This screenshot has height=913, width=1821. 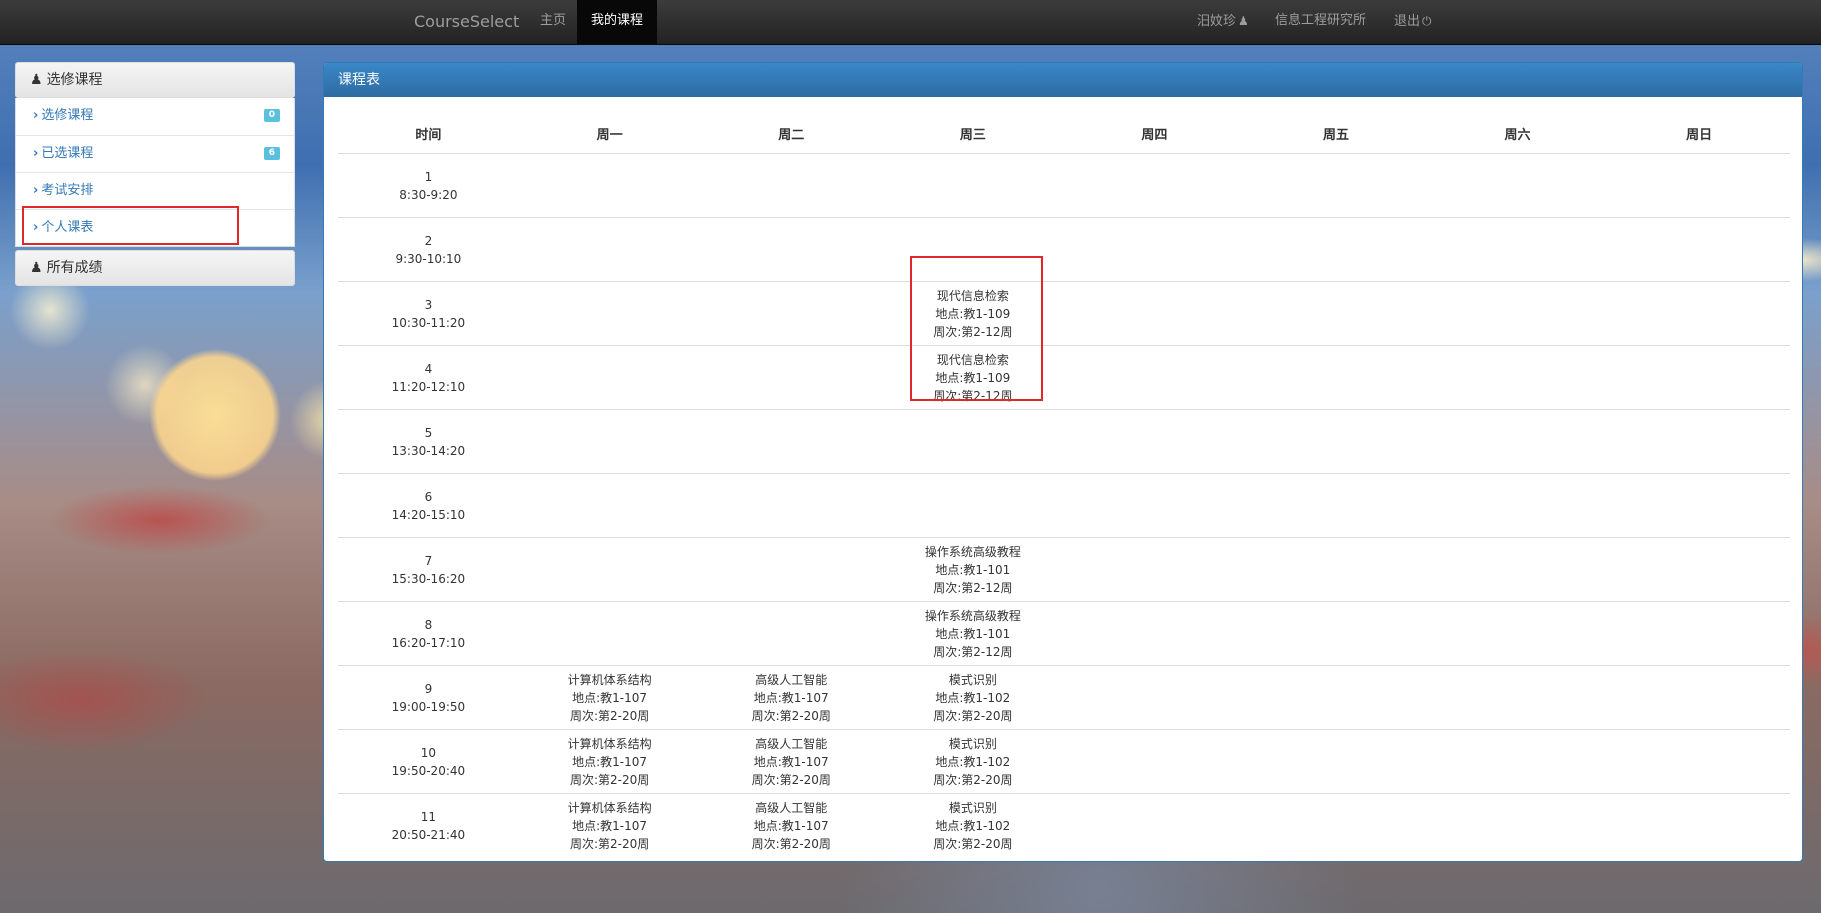 I want to click on nav-user: 汨妏珍 ♟, so click(x=1223, y=22).